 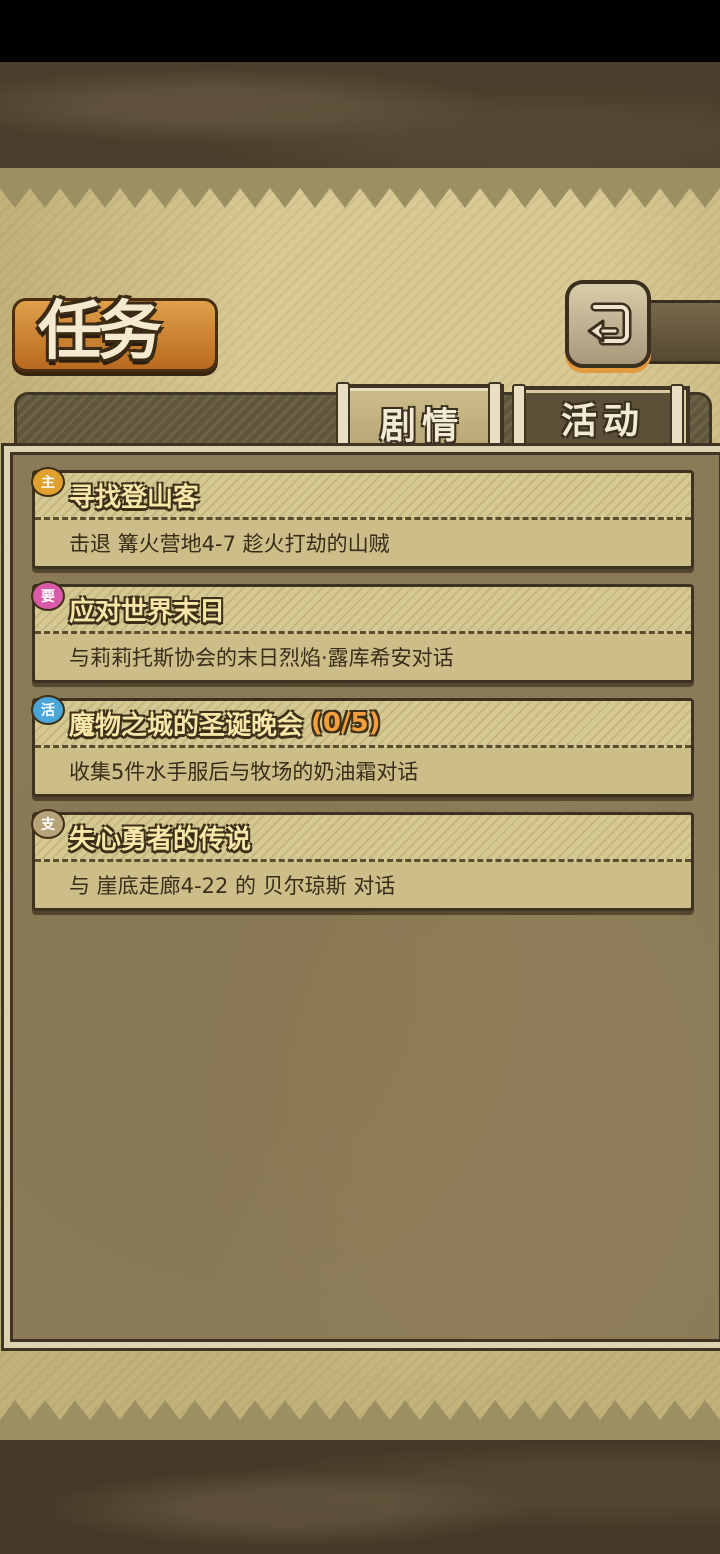 I want to click on page-title: 任务, so click(x=100, y=332).